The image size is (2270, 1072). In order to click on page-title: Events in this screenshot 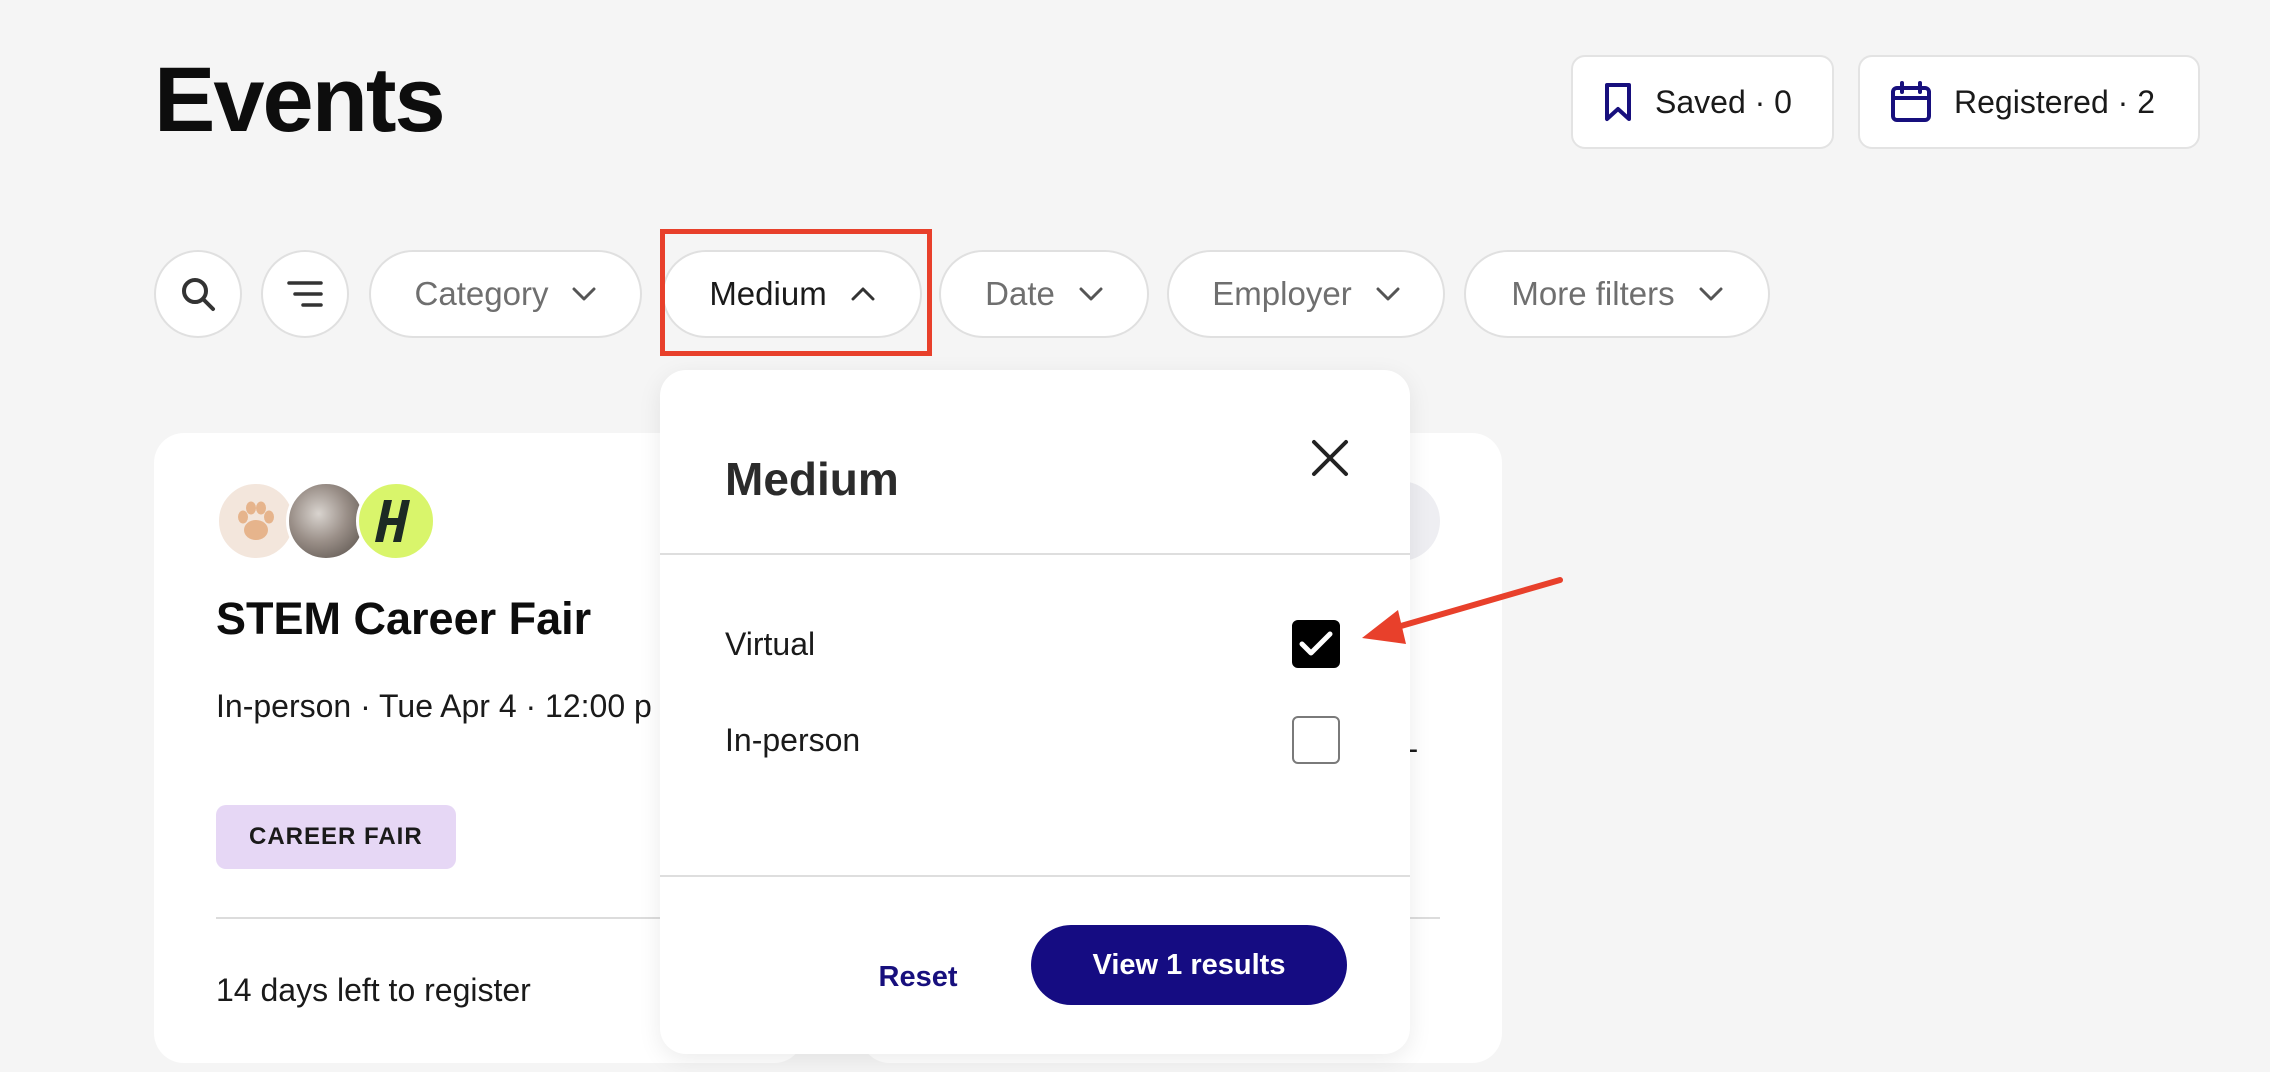, I will do `click(300, 100)`.